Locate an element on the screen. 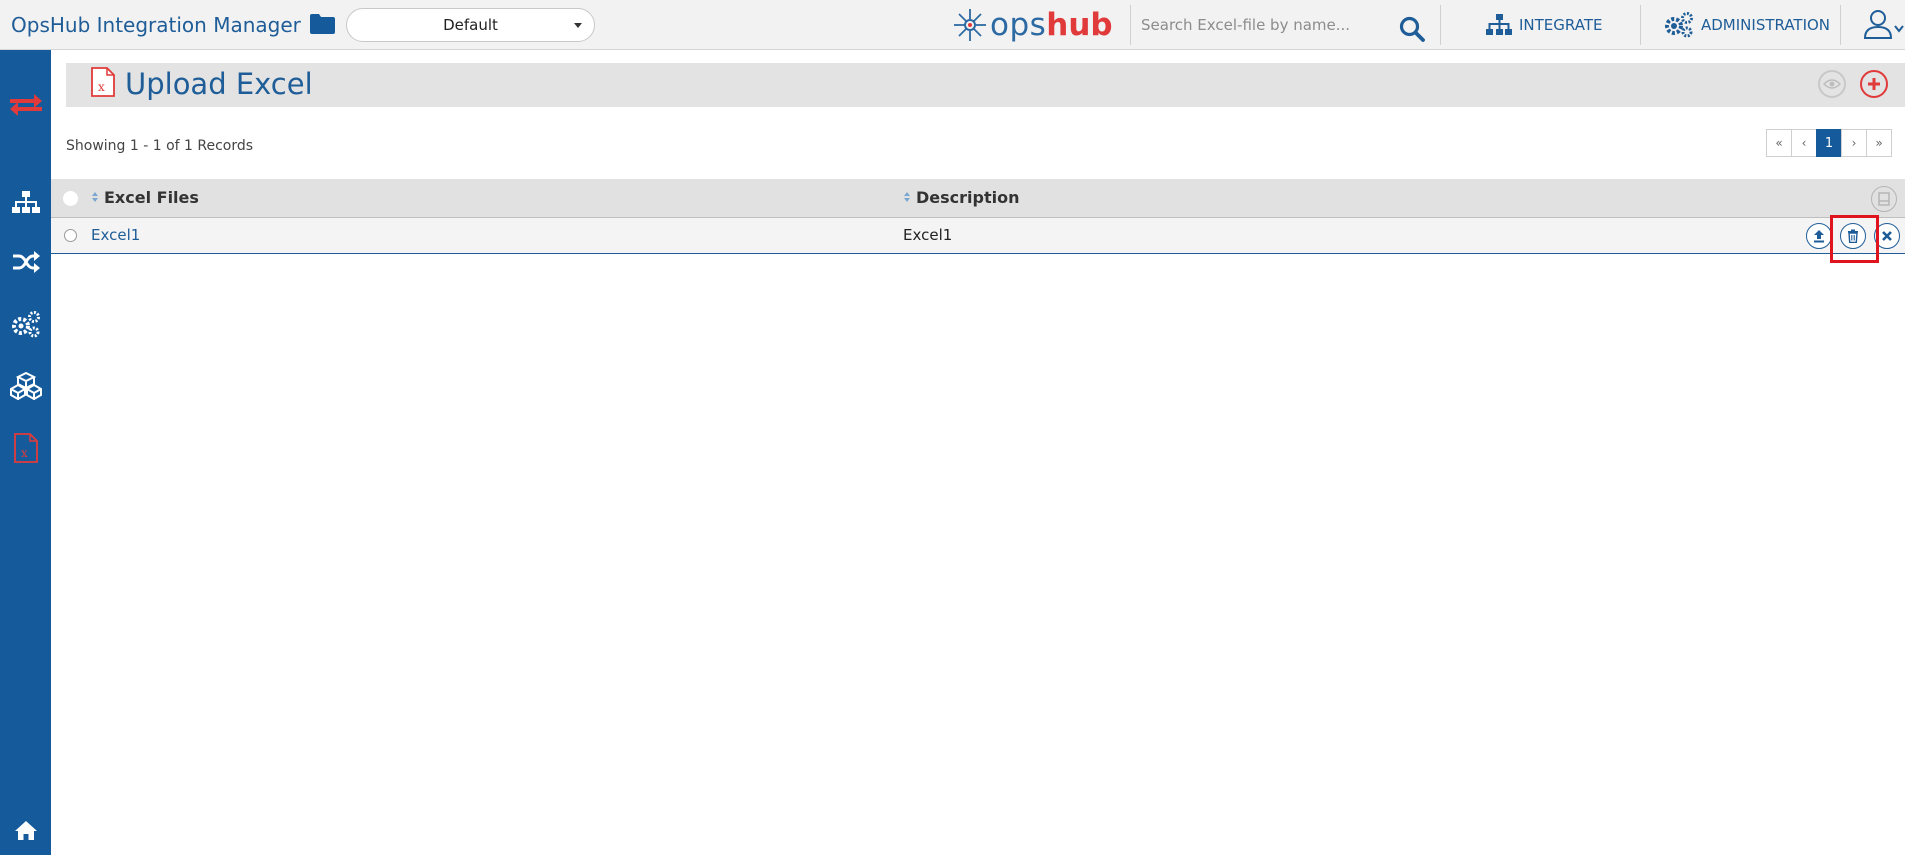 The height and width of the screenshot is (855, 1905). integrate-button: INTEGRATE is located at coordinates (1544, 25).